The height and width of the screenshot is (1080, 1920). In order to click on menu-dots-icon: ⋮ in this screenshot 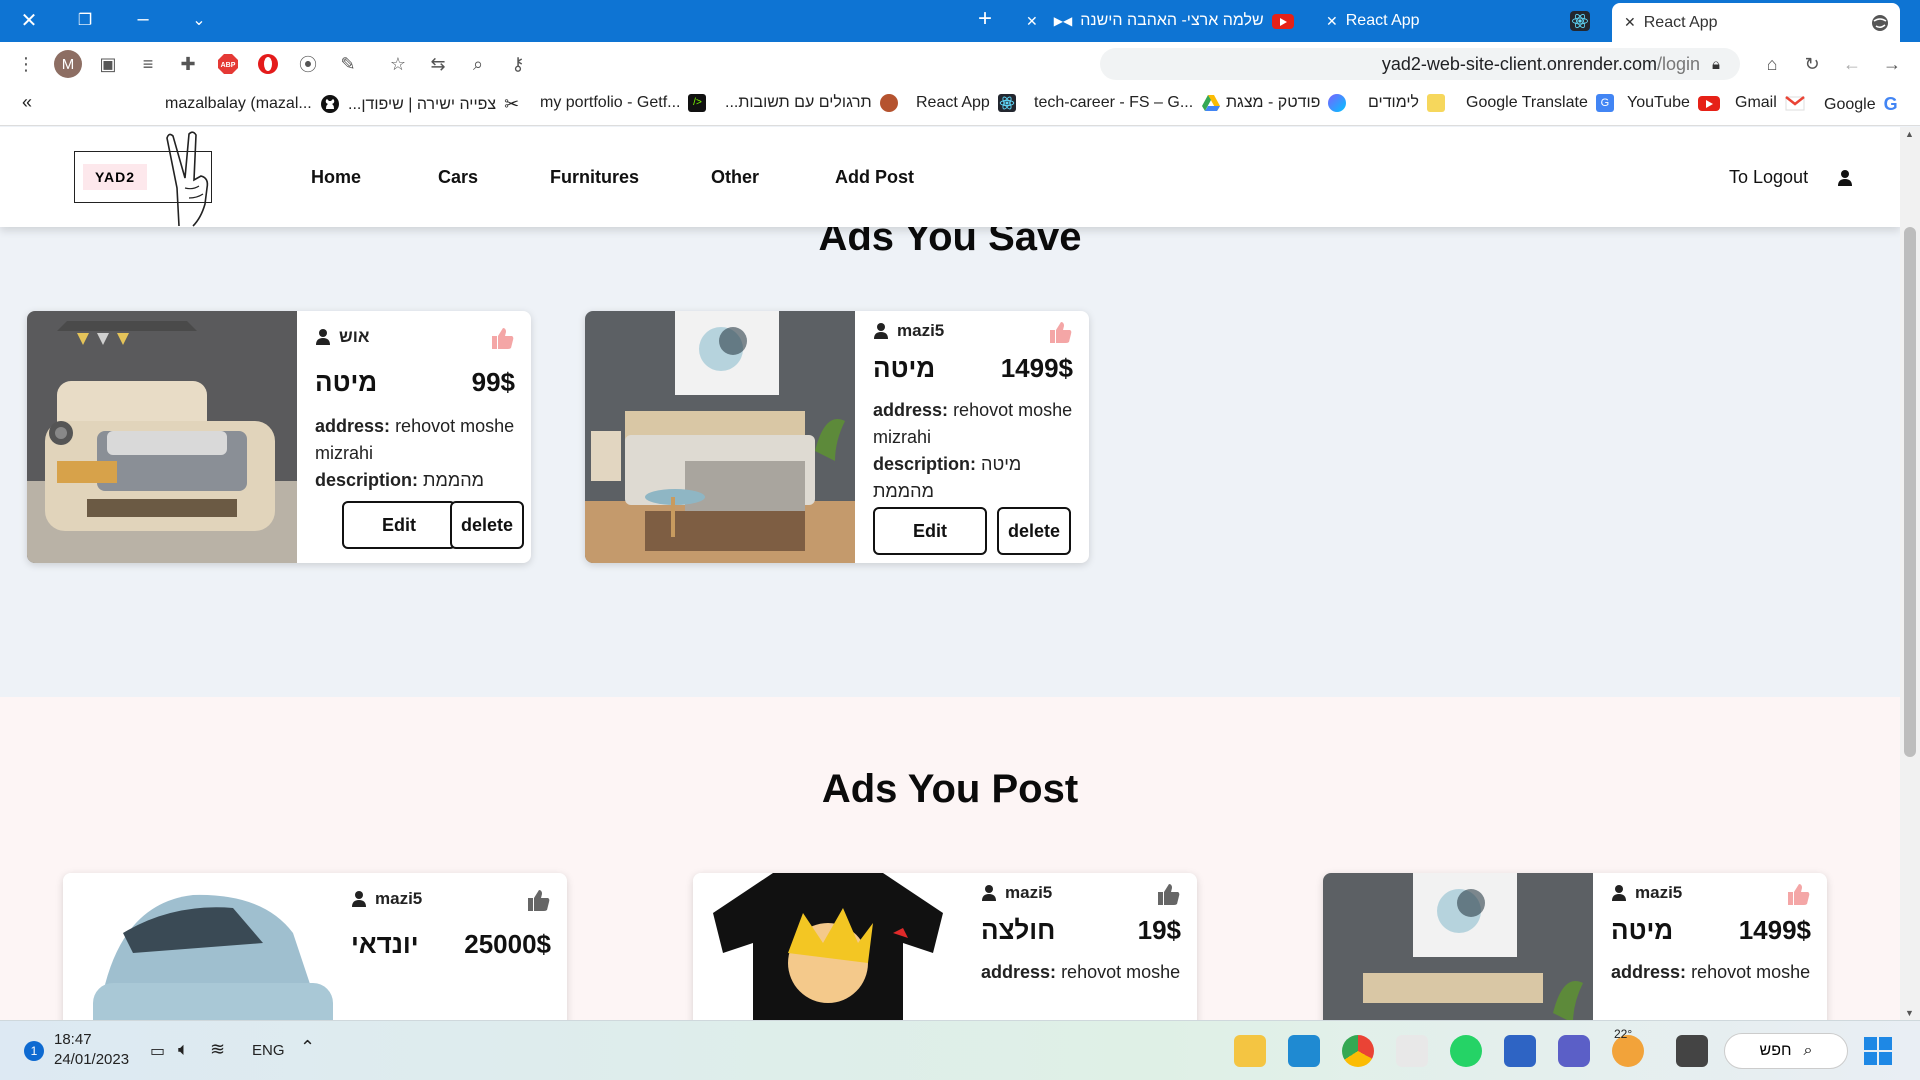, I will do `click(26, 64)`.